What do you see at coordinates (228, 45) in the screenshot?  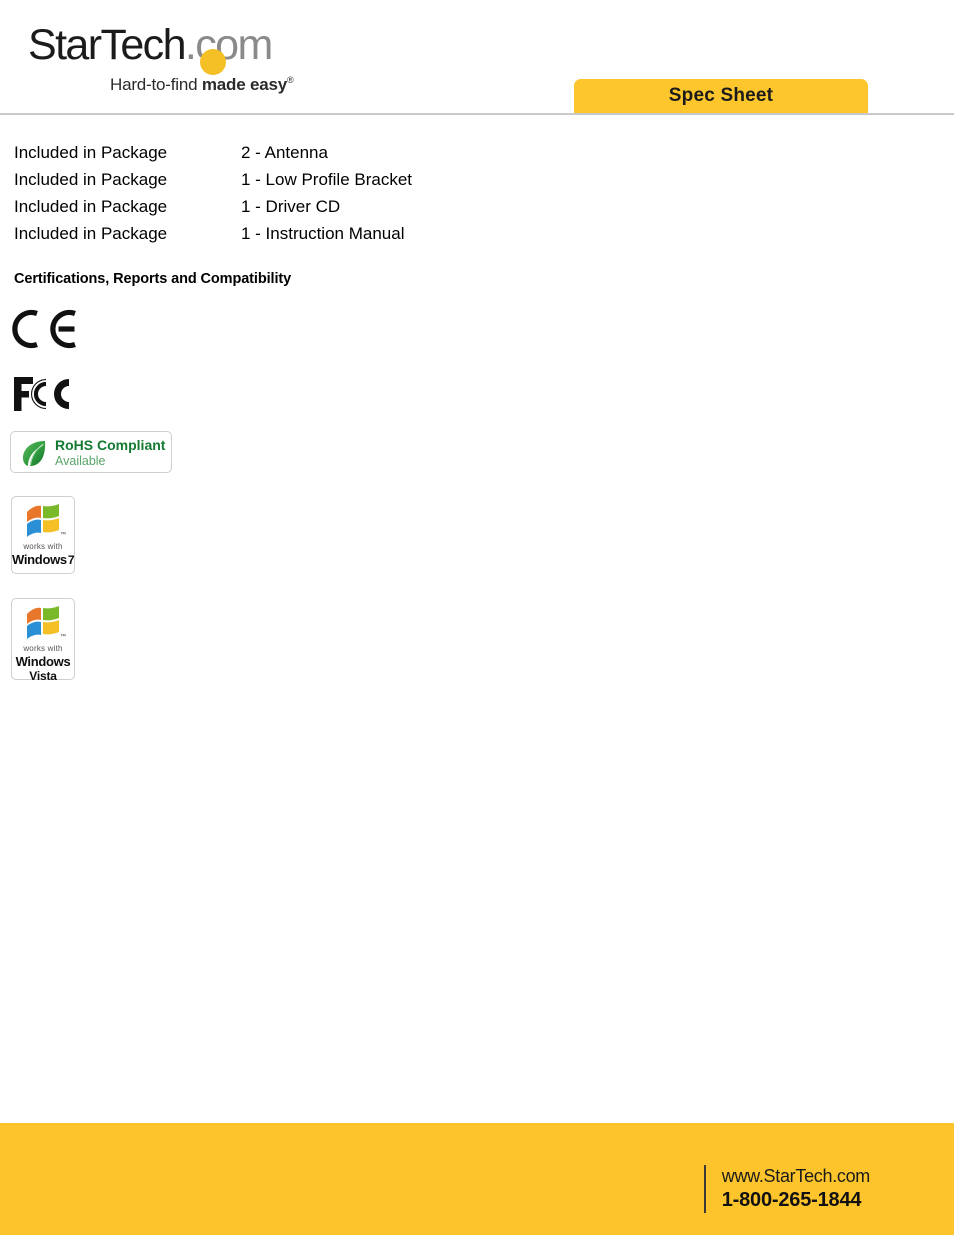 I see `logo-domain-text: .com` at bounding box center [228, 45].